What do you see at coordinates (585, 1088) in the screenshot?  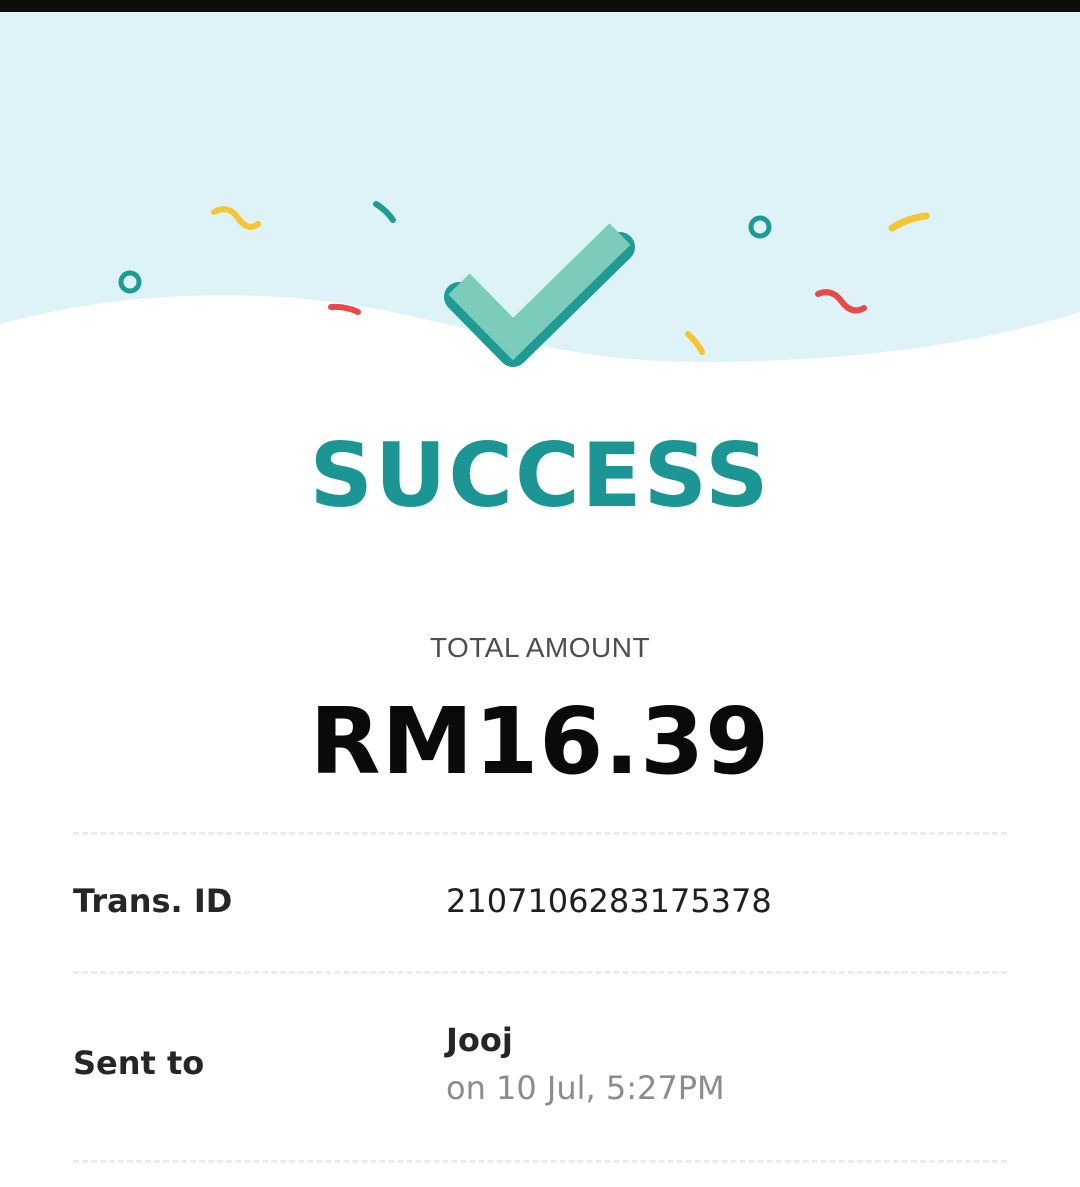 I see `transaction-datetime: on 10 Jul, 5:27PM` at bounding box center [585, 1088].